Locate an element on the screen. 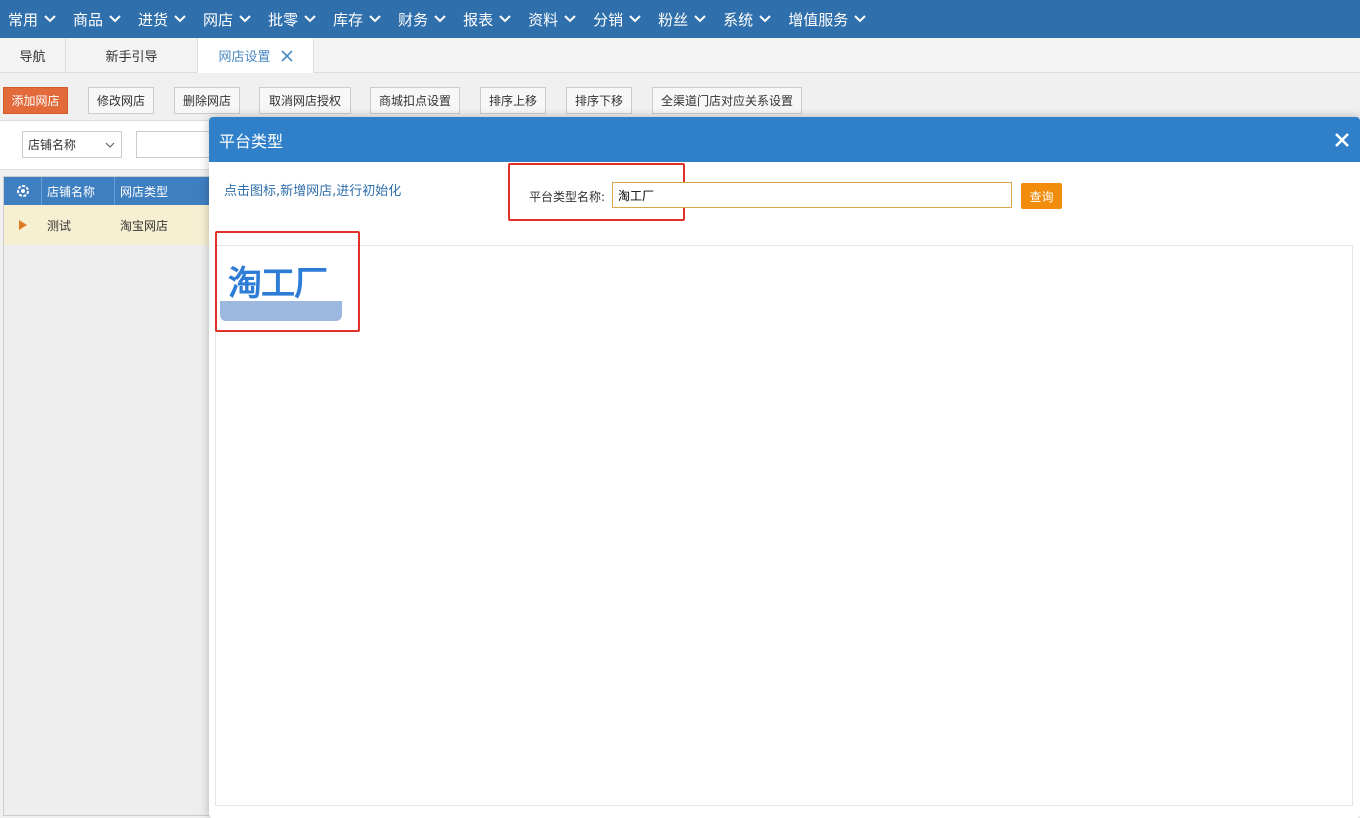  menu-goods: 商品 is located at coordinates (97, 19).